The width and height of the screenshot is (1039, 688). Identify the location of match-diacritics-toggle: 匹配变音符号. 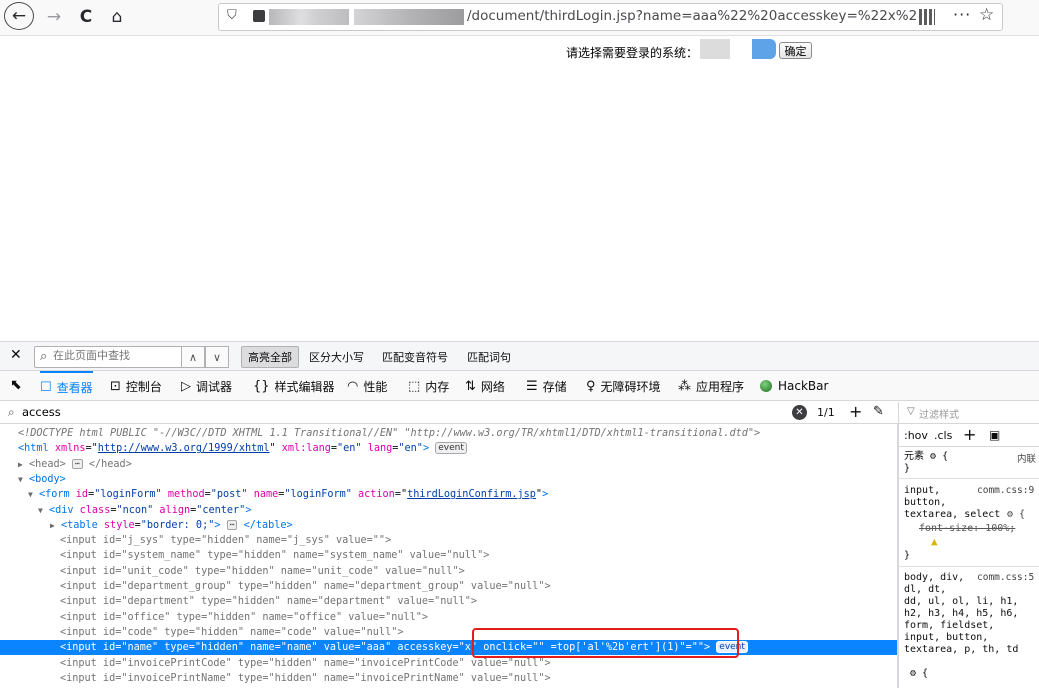
(415, 357).